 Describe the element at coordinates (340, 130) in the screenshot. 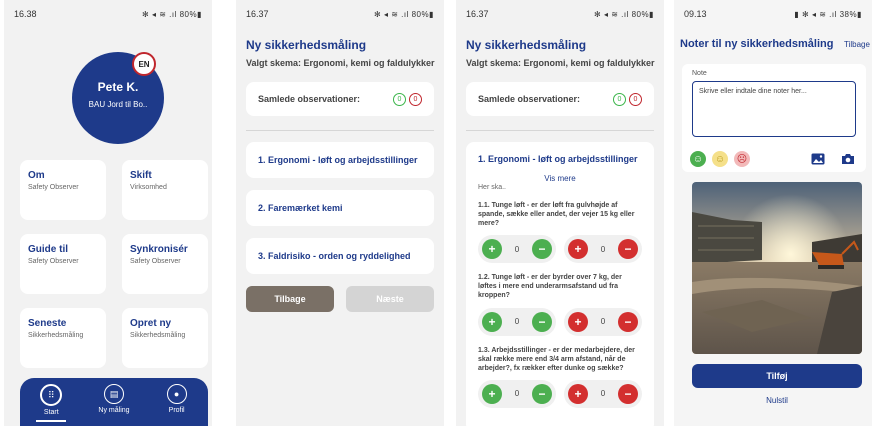

I see `divider` at that location.